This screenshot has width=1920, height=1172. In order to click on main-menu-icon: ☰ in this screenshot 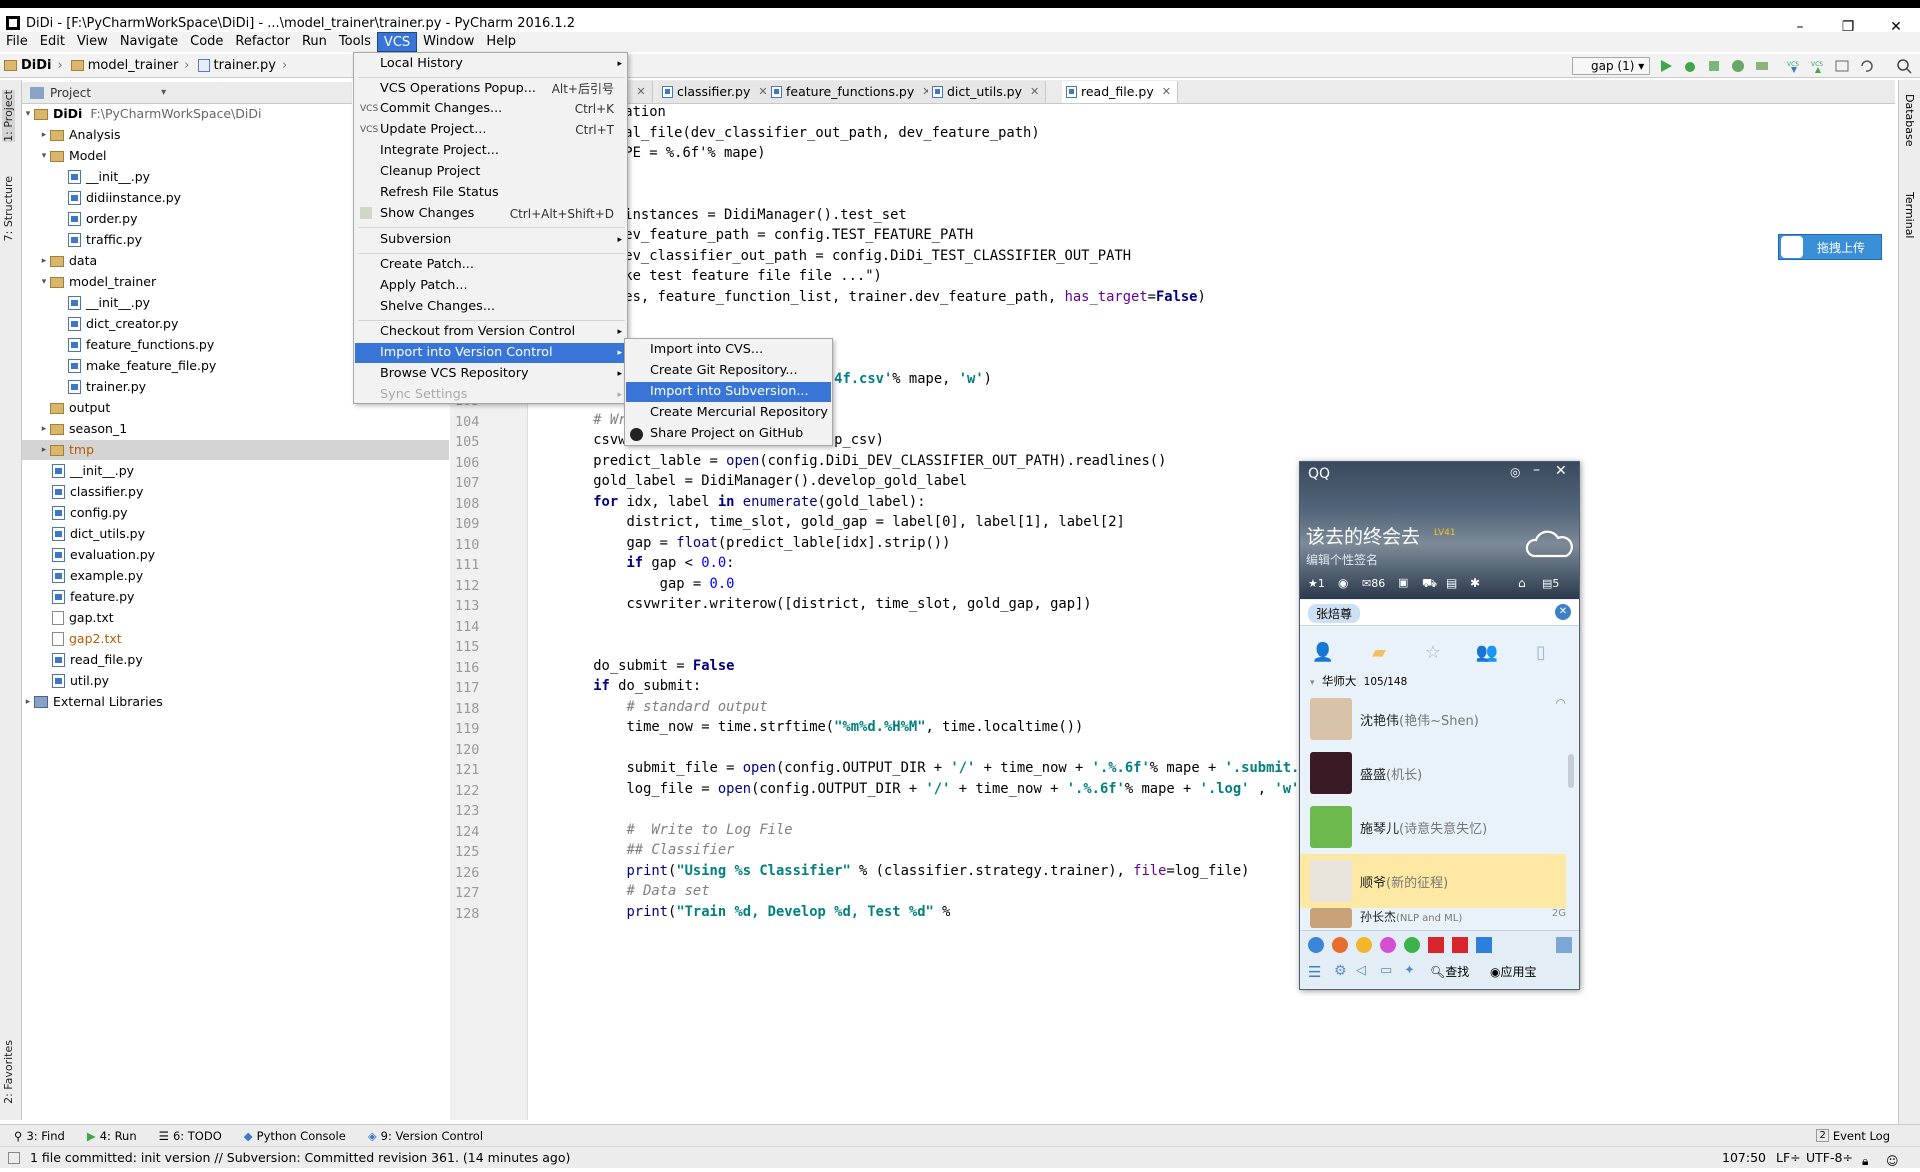, I will do `click(1314, 972)`.